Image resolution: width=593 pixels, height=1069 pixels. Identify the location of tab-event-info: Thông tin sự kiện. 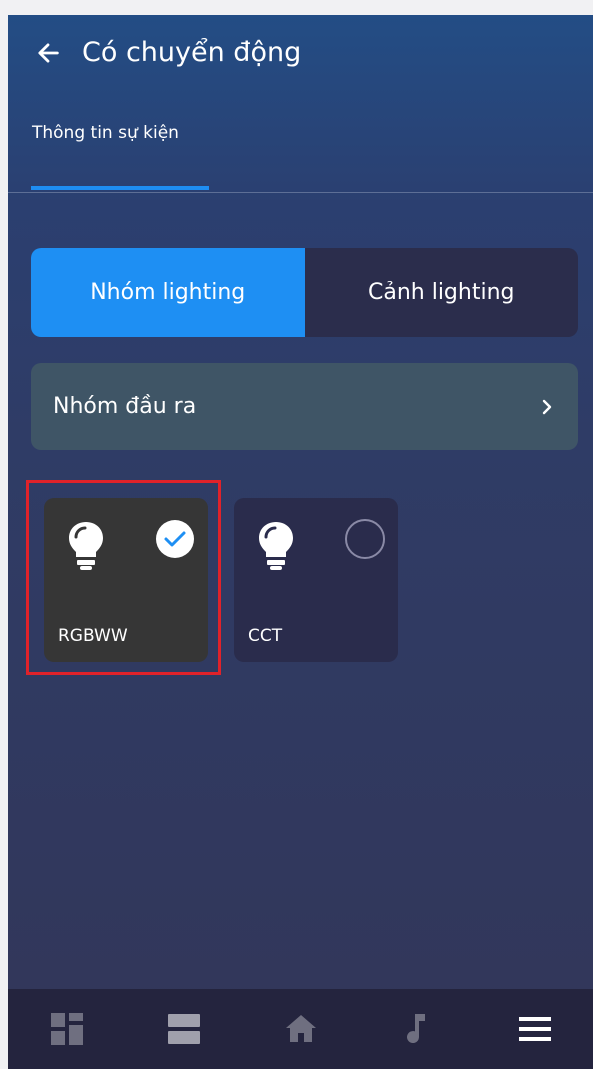
(105, 133).